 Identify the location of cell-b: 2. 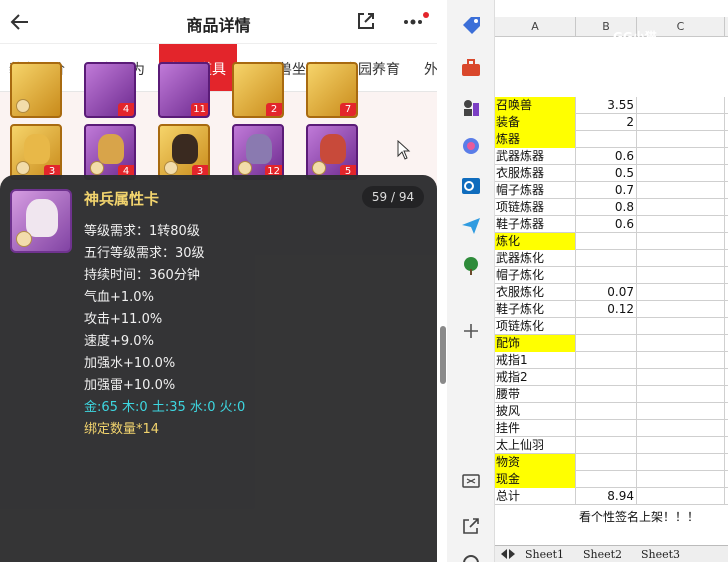
(606, 122).